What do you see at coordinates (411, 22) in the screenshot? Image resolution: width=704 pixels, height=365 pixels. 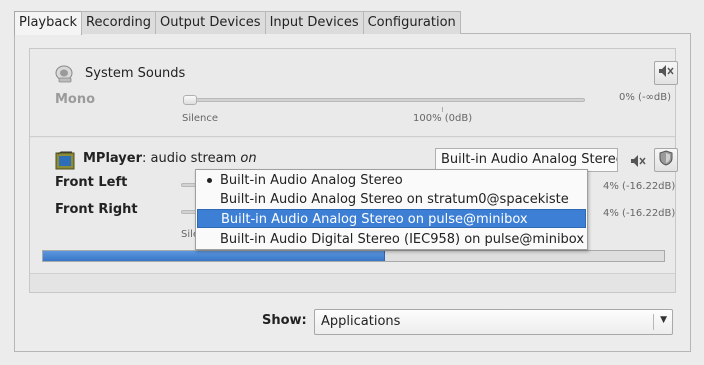 I see `tab-configuration: Configuration` at bounding box center [411, 22].